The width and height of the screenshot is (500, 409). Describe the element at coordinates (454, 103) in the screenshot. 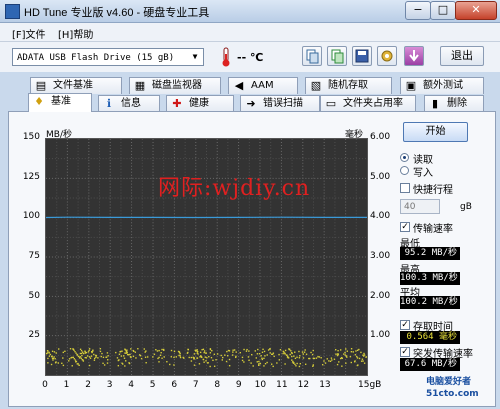

I see `tab-delete: ▮ 删除` at that location.